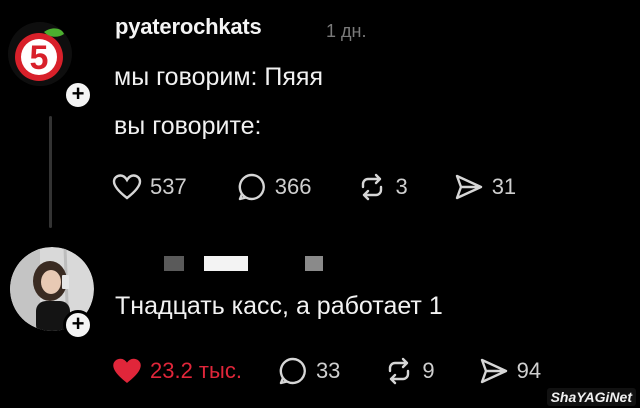  I want to click on post-text: Тнадцать касс, а работает 1, so click(279, 306).